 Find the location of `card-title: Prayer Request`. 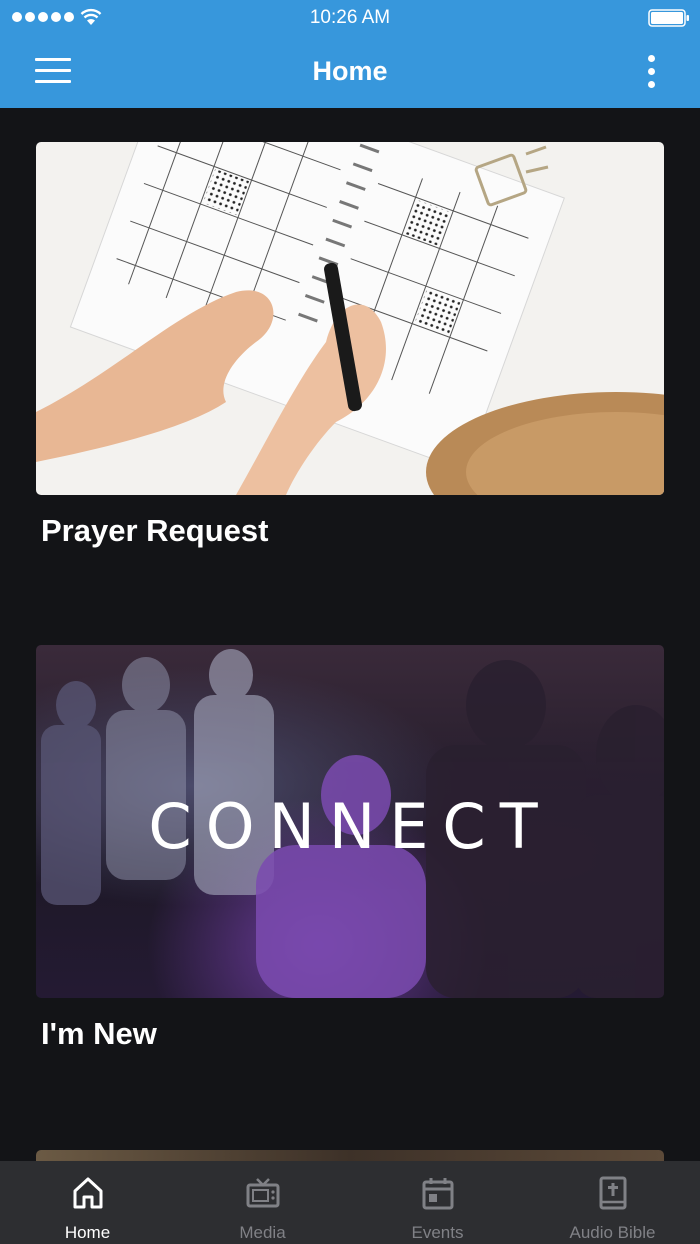

card-title: Prayer Request is located at coordinates (155, 530).